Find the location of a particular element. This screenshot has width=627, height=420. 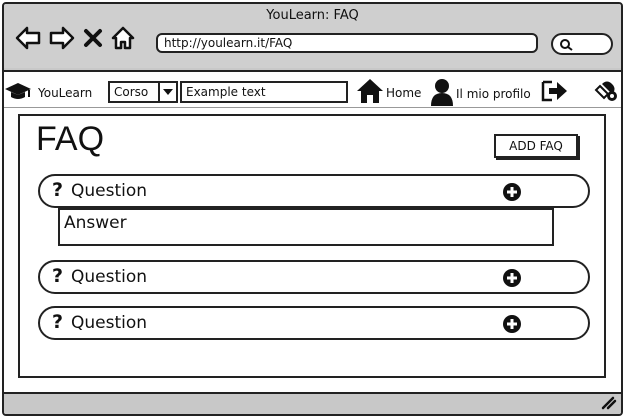

faq-question-2: ? Question is located at coordinates (314, 277).